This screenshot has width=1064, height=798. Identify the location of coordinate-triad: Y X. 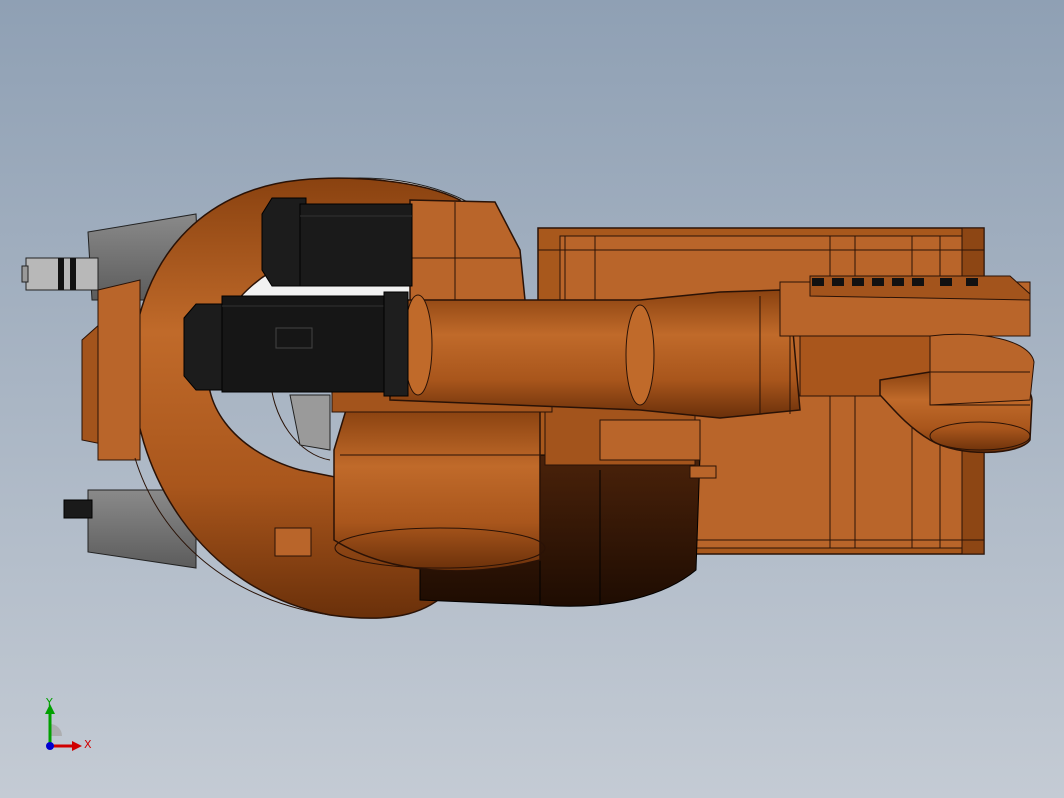
(71, 728).